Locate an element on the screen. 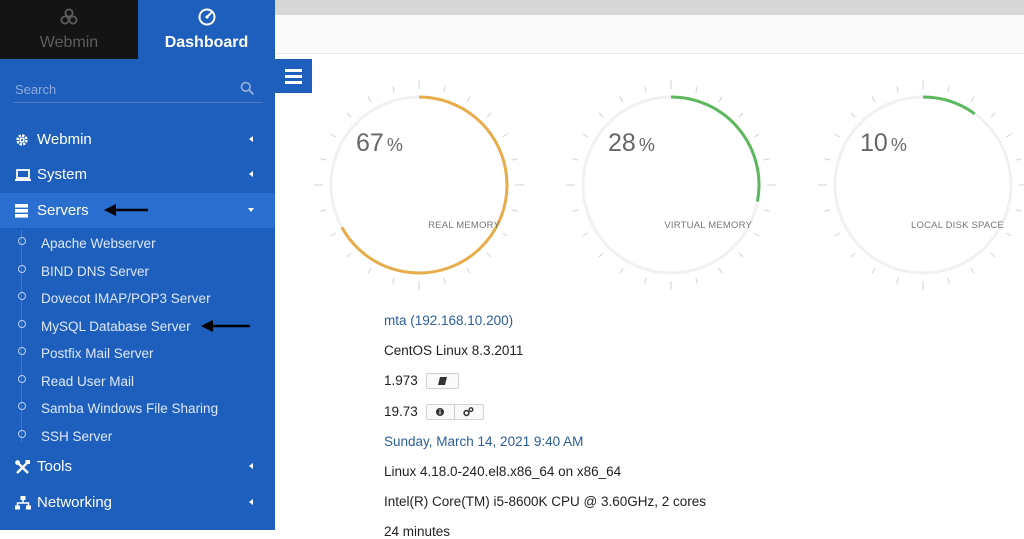  system-time-link: Sunday, March 14, 2021 9:40 AM is located at coordinates (483, 441).